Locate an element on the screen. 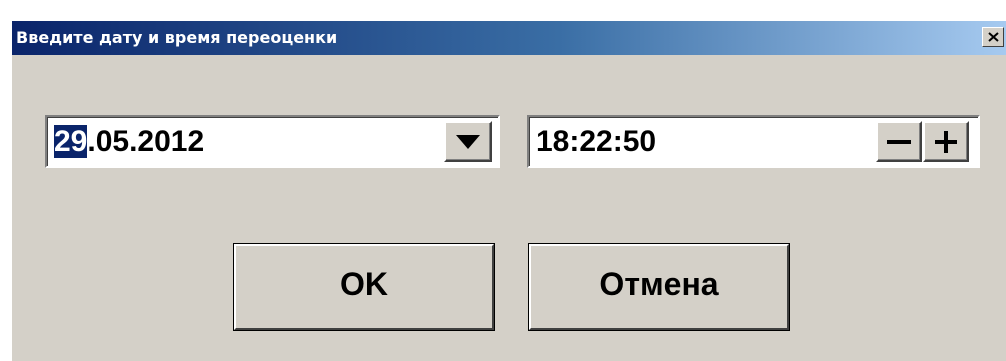 This screenshot has height=361, width=1006. date-field: 29.05.2012 is located at coordinates (272, 141).